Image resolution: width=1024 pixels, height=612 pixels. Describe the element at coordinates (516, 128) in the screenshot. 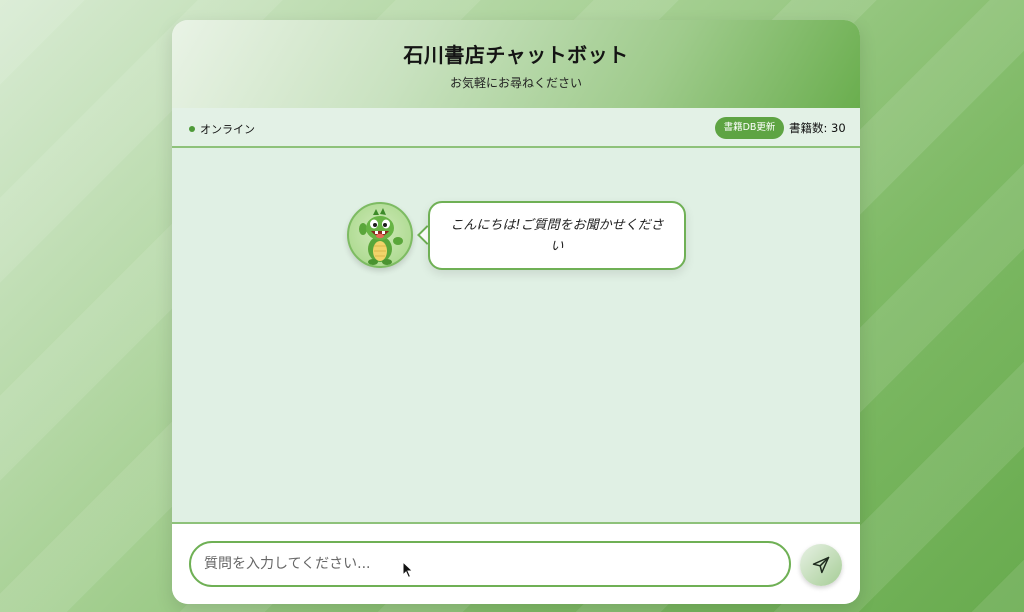

I see `status-bar: オンライン 書籍DB更新 書籍数: 30` at that location.